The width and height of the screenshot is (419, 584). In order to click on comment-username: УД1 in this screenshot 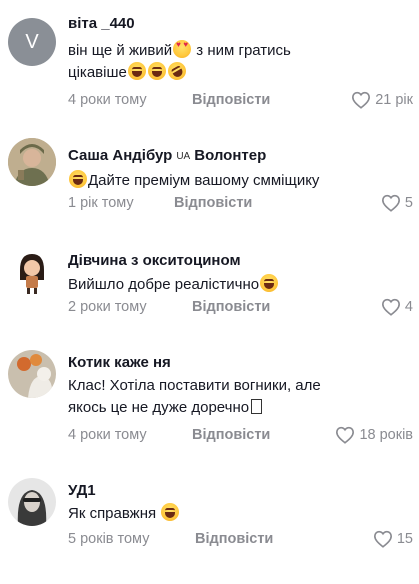, I will do `click(82, 490)`.